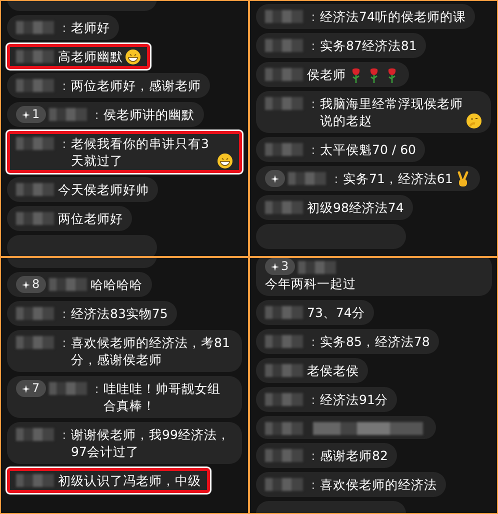 This screenshot has width=498, height=514. Describe the element at coordinates (90, 218) in the screenshot. I see `message-text: 两位老师好` at that location.